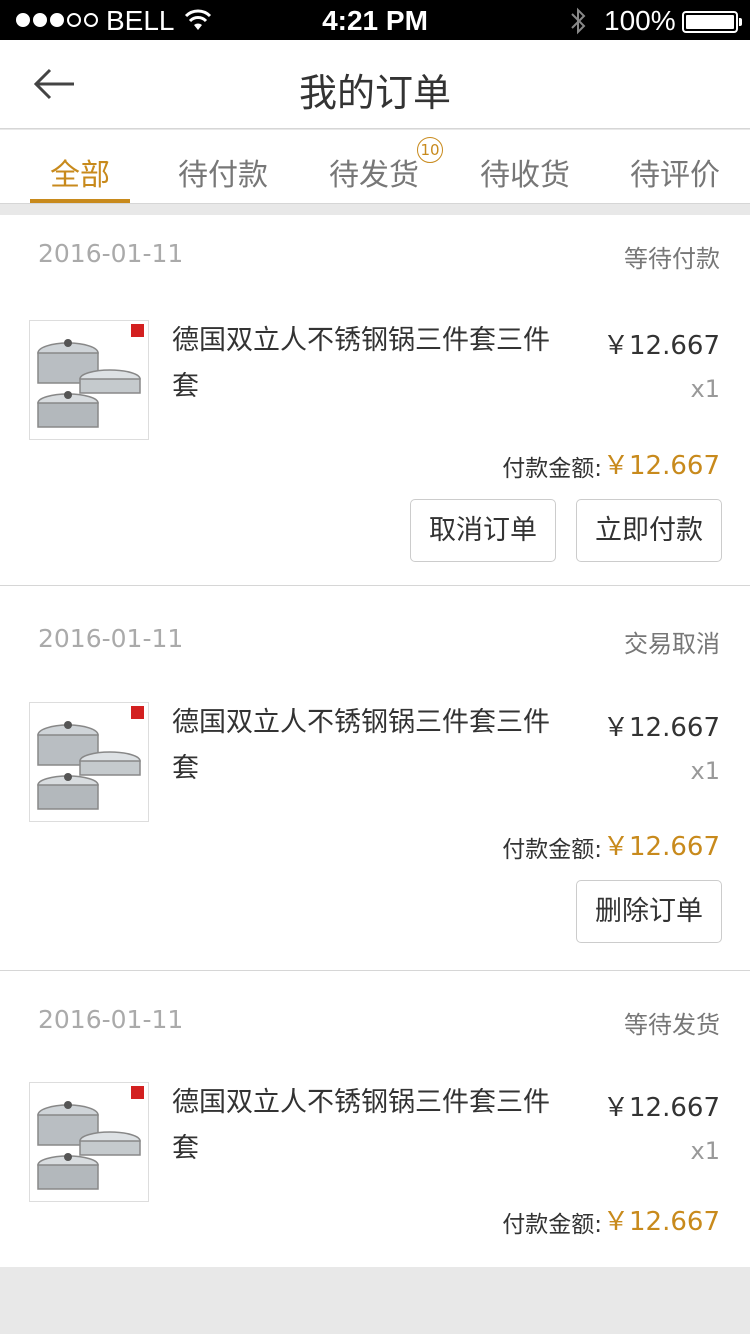  I want to click on tab-all: 全部, so click(80, 172).